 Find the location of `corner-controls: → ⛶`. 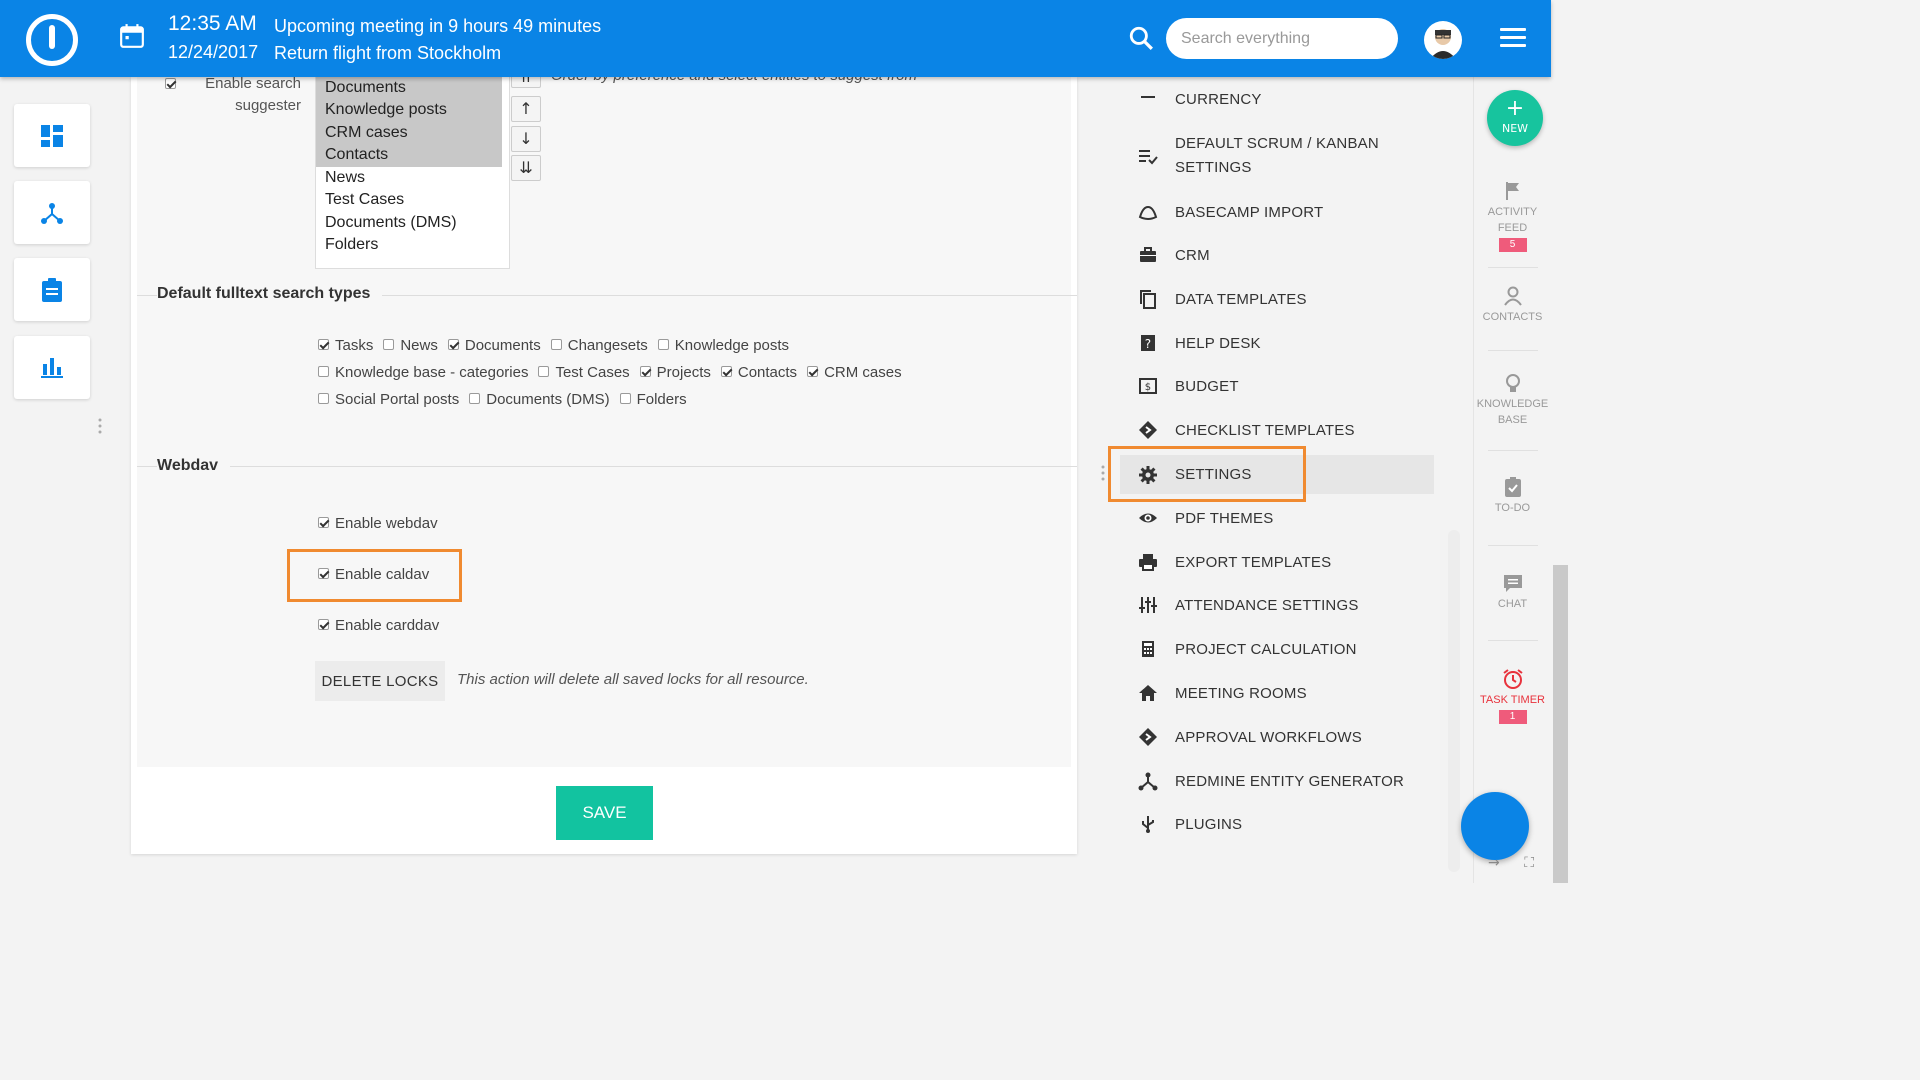

corner-controls: → ⛶ is located at coordinates (1511, 863).